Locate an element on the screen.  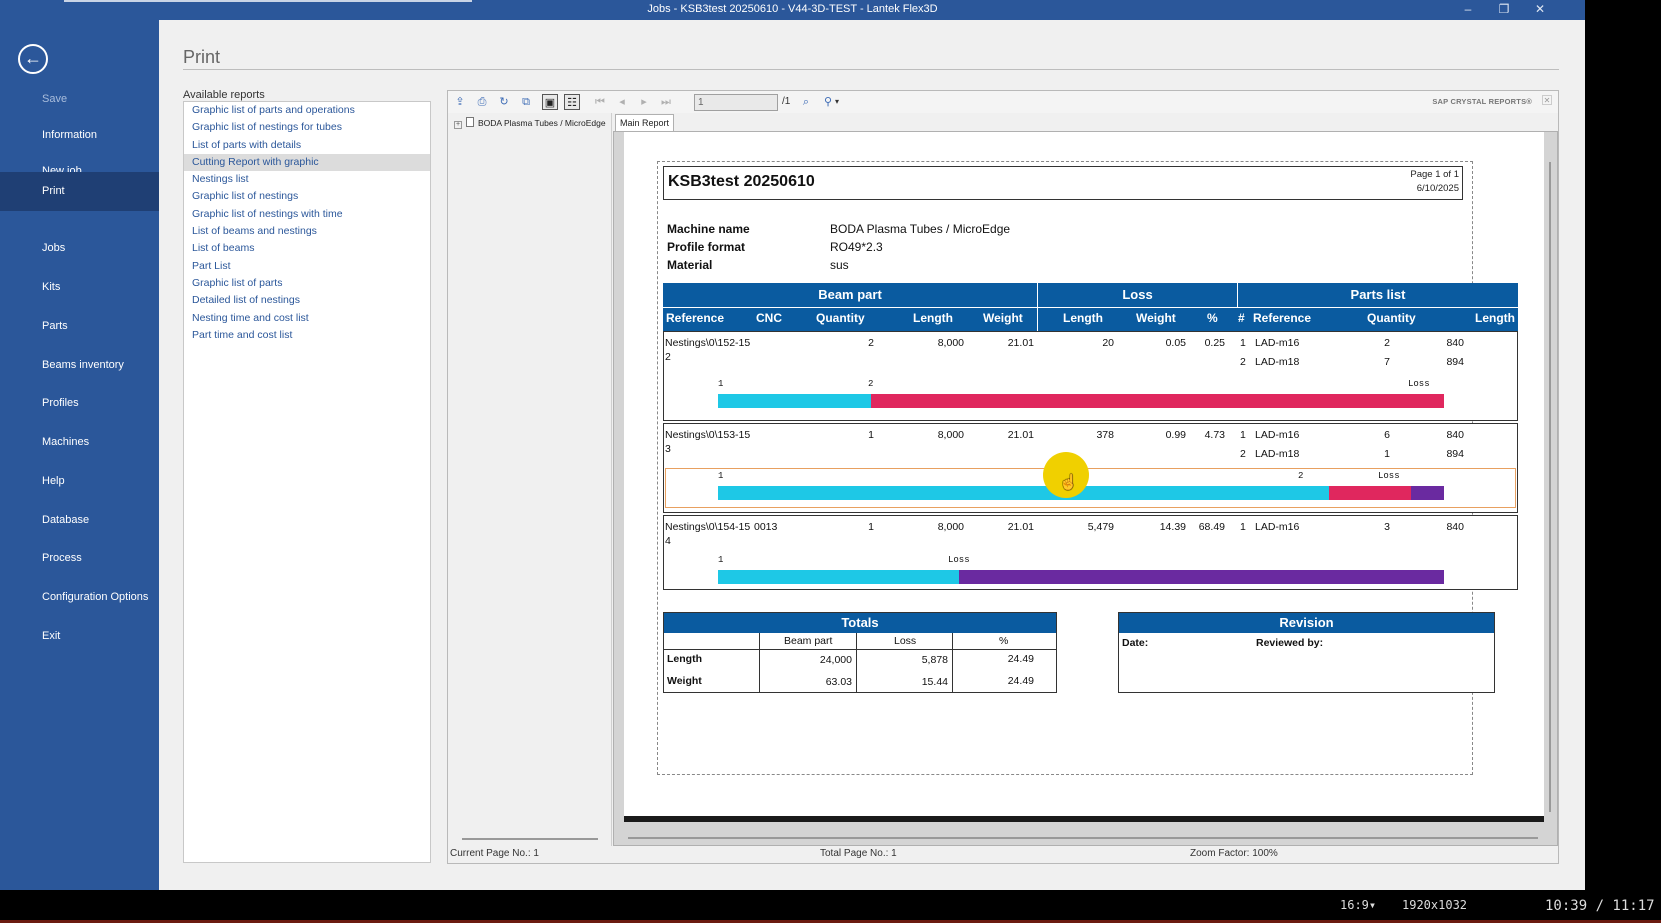
tab-main-report: Main Report is located at coordinates (645, 122).